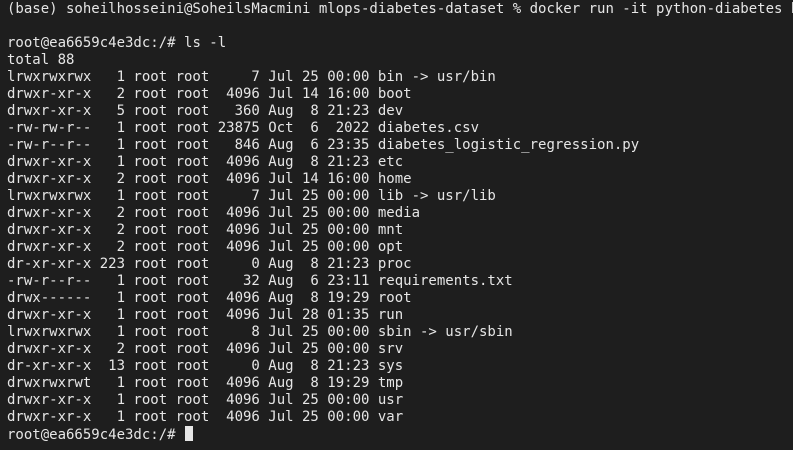 This screenshot has width=793, height=450. I want to click on active-prompt-line: root@ea6659c4e3dc:/#, so click(400, 434).